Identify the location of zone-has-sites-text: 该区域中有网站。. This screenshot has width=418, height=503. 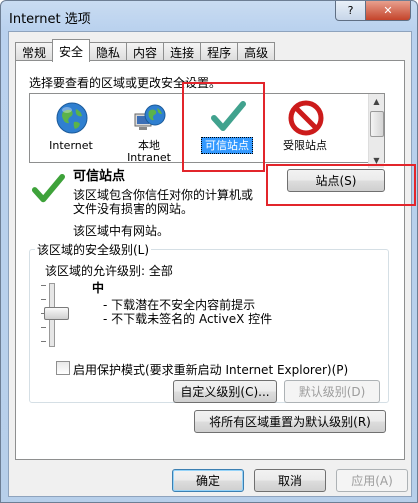
(121, 231).